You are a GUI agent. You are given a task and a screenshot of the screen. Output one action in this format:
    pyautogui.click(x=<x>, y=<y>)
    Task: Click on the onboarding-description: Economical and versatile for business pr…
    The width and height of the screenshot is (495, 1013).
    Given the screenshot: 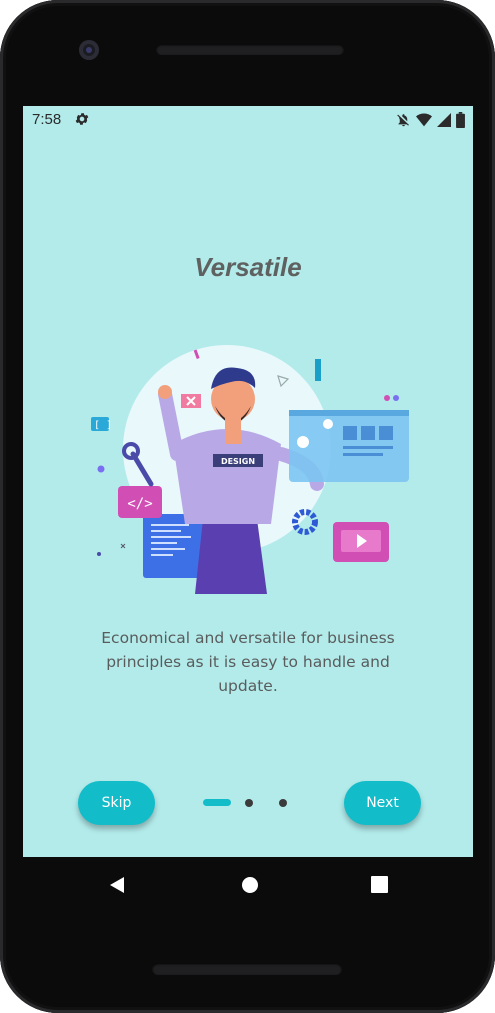 What is the action you would take?
    pyautogui.click(x=248, y=662)
    